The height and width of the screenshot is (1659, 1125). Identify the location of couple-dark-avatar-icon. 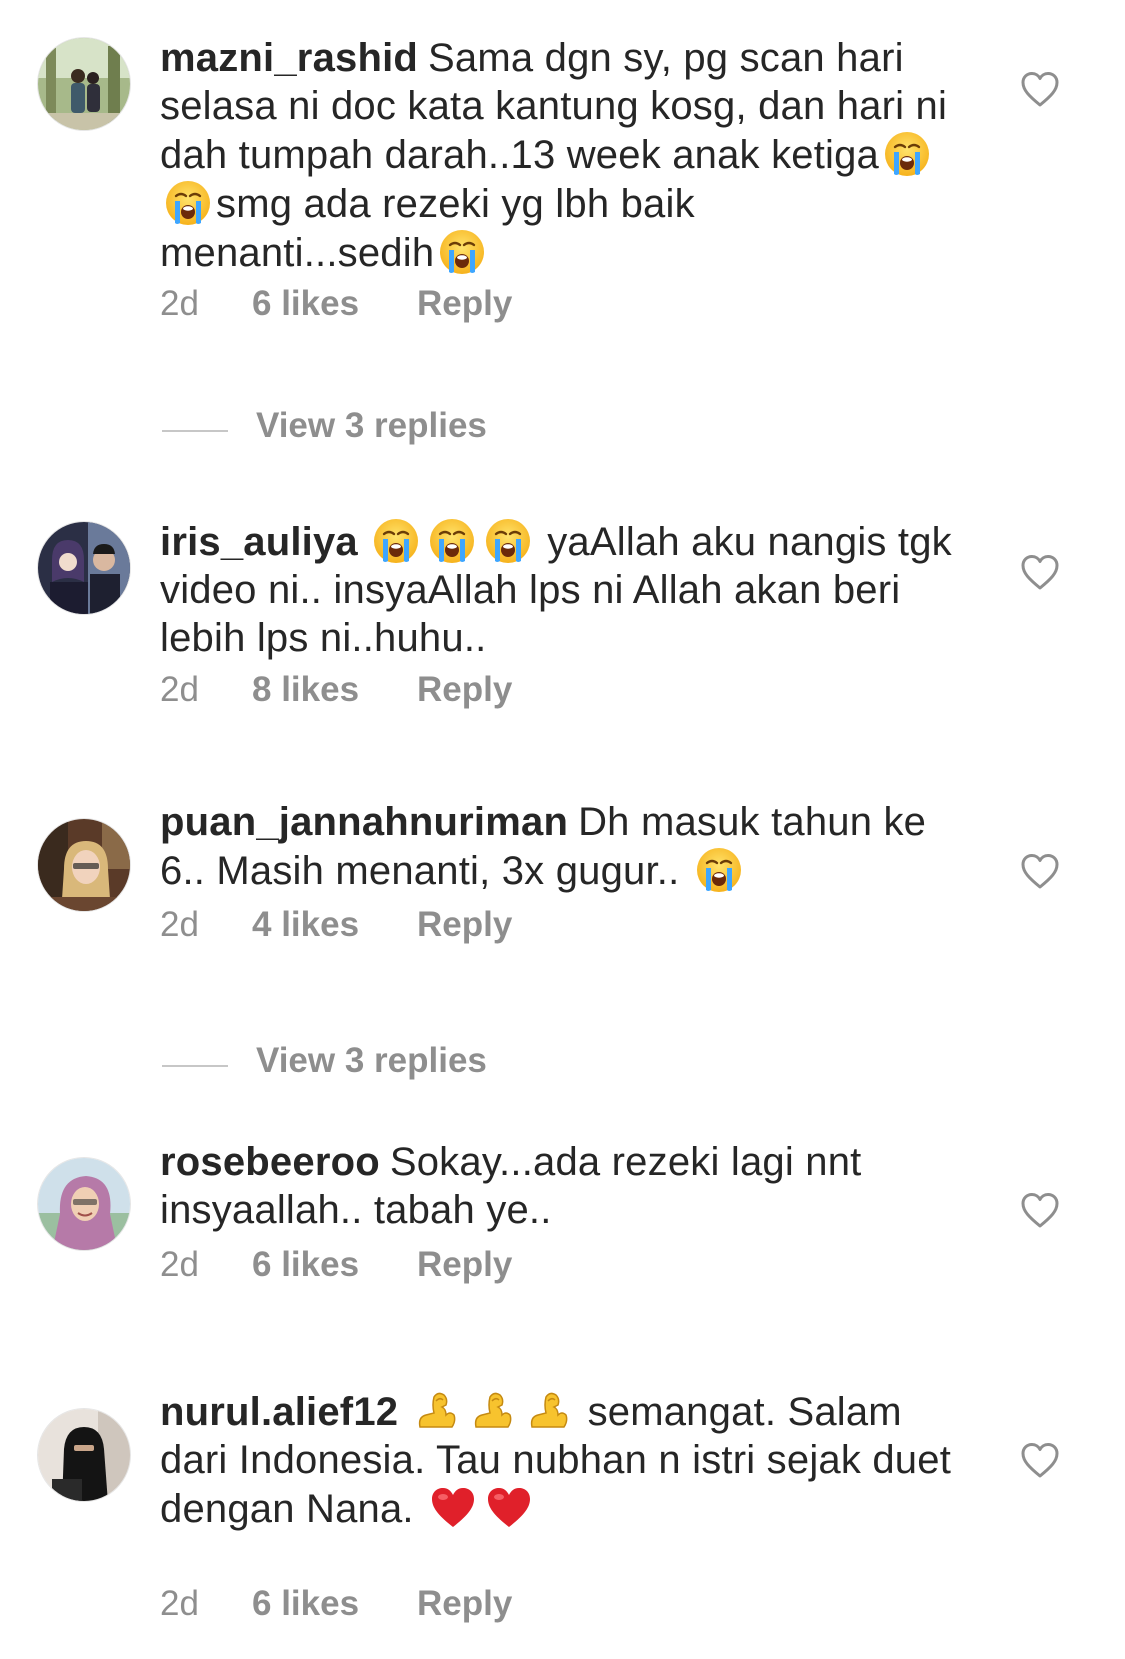
(84, 568).